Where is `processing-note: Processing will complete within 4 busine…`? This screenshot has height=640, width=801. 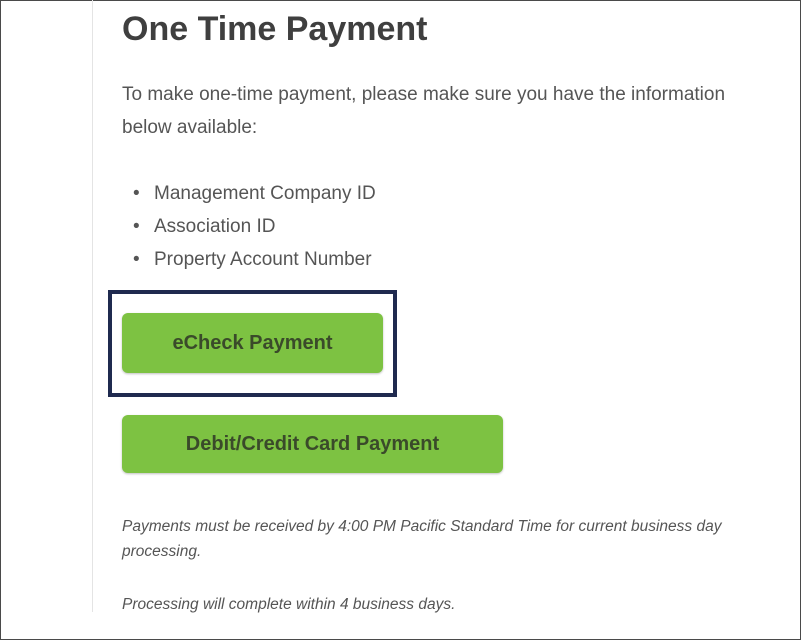
processing-note: Processing will complete within 4 busine… is located at coordinates (289, 604).